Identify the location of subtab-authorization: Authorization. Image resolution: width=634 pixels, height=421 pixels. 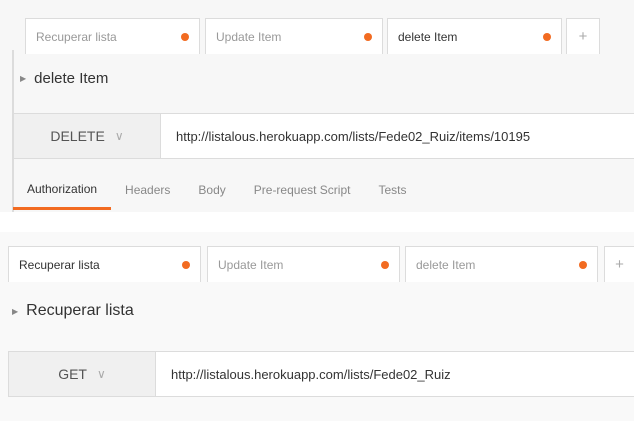
(62, 190).